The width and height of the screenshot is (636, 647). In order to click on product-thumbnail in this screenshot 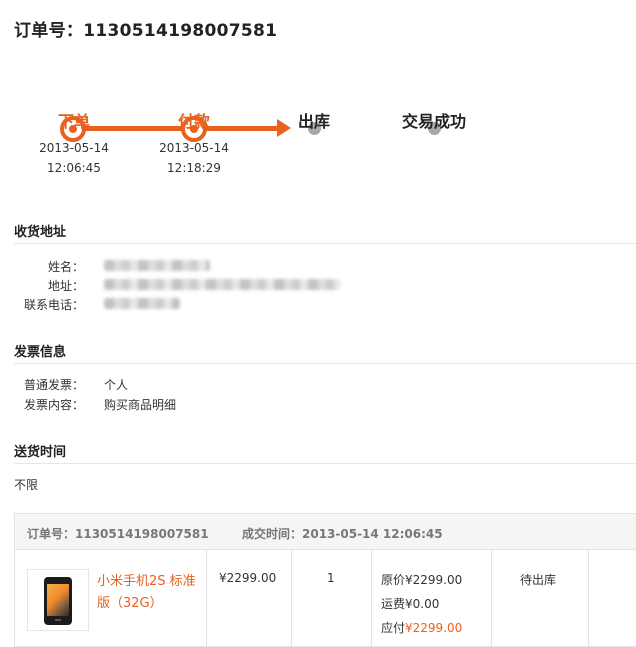, I will do `click(58, 600)`.